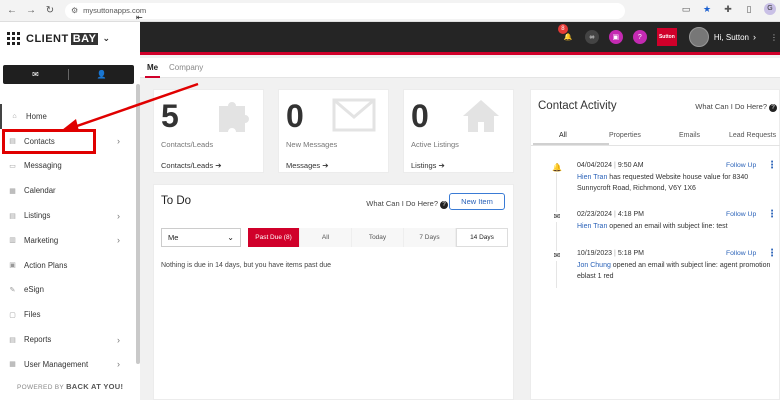 The image size is (780, 400). What do you see at coordinates (130, 106) in the screenshot?
I see `annotation-arrow-icon` at bounding box center [130, 106].